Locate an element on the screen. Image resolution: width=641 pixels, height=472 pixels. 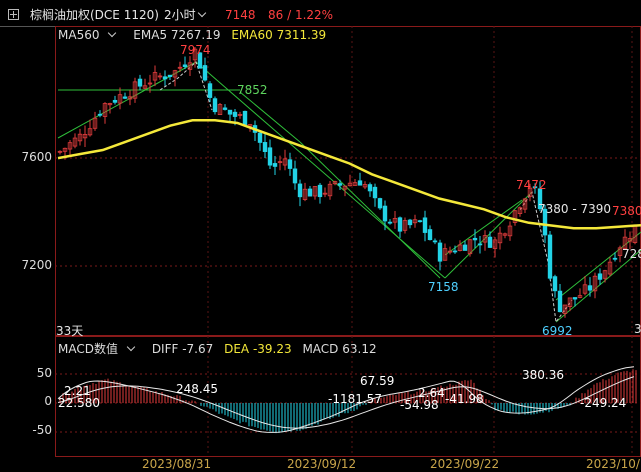
right-price-label: 728 is located at coordinates (631, 254).